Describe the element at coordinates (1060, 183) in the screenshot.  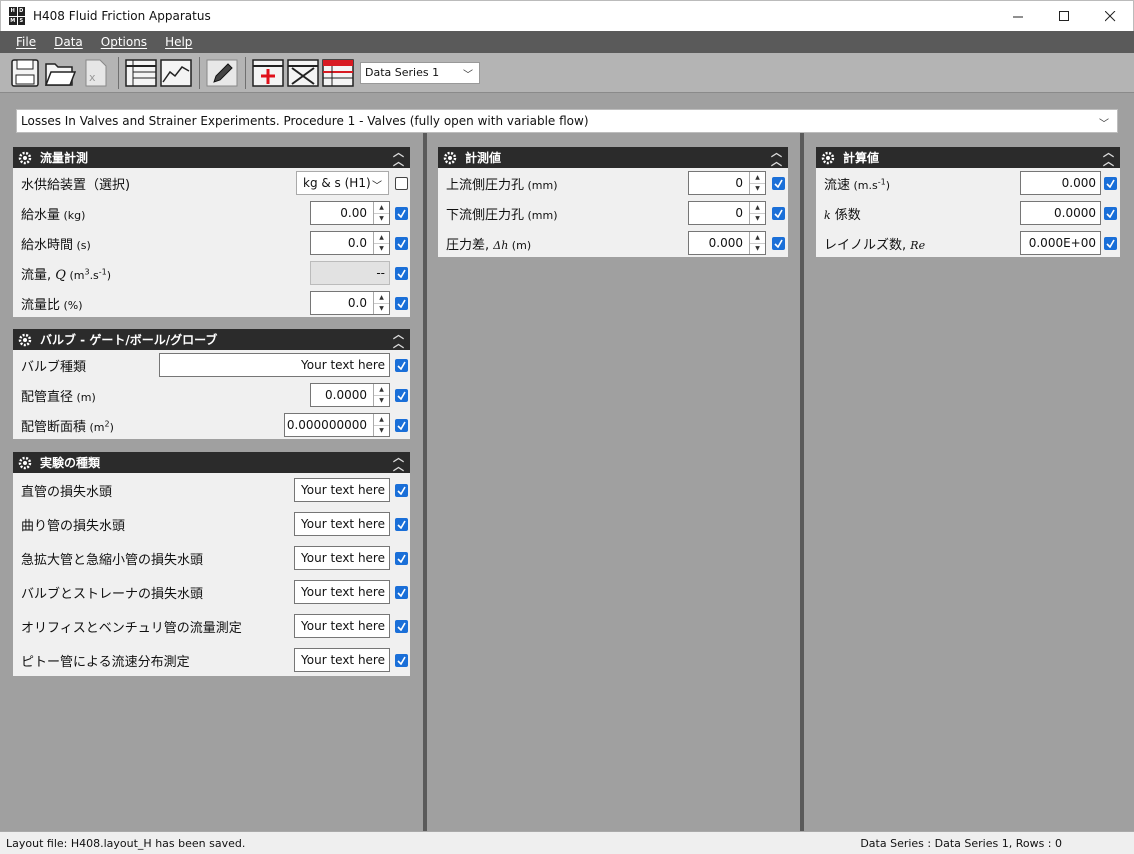
I see `velocity-output: 0.000` at that location.